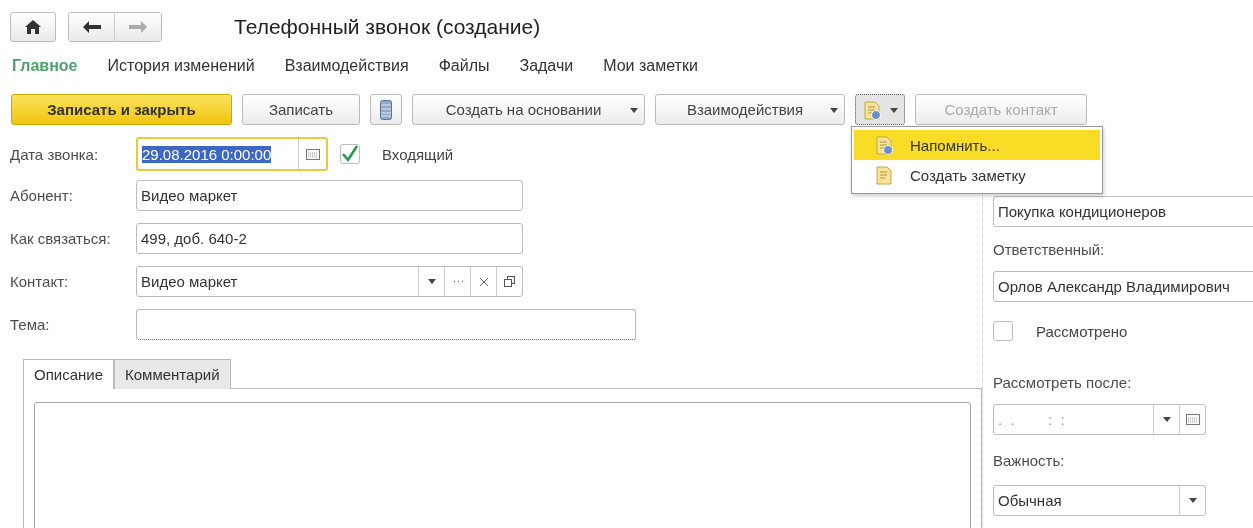 The image size is (1253, 528). I want to click on save-and-close-button: Записать и закрыть, so click(121, 109).